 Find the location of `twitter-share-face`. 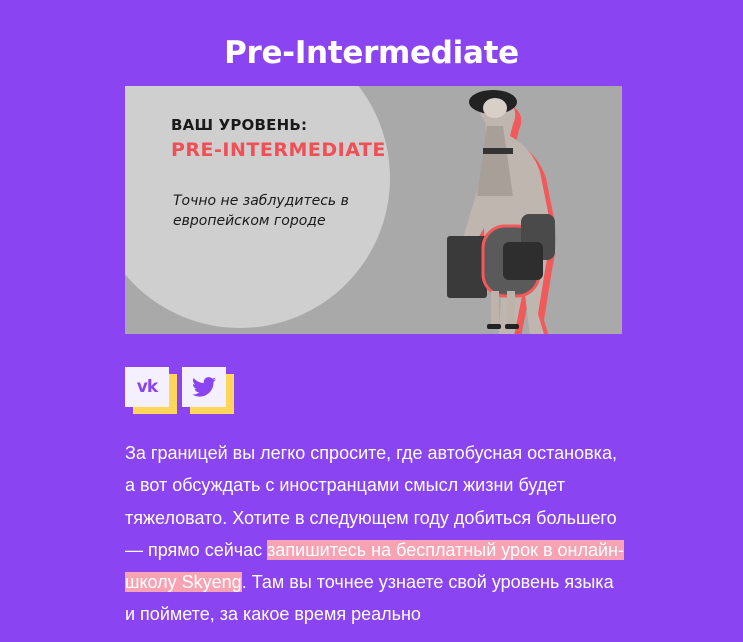

twitter-share-face is located at coordinates (204, 387).